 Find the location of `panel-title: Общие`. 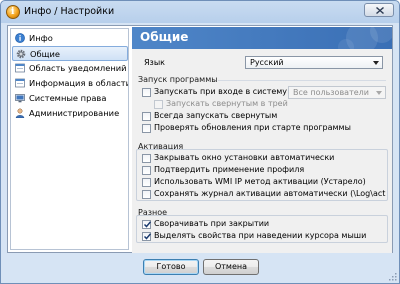

panel-title: Общие is located at coordinates (164, 37).